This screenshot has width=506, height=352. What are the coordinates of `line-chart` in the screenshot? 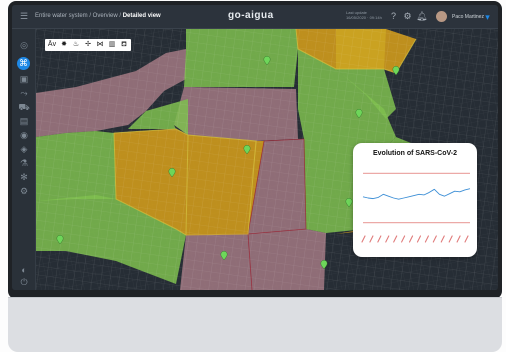 It's located at (416, 207).